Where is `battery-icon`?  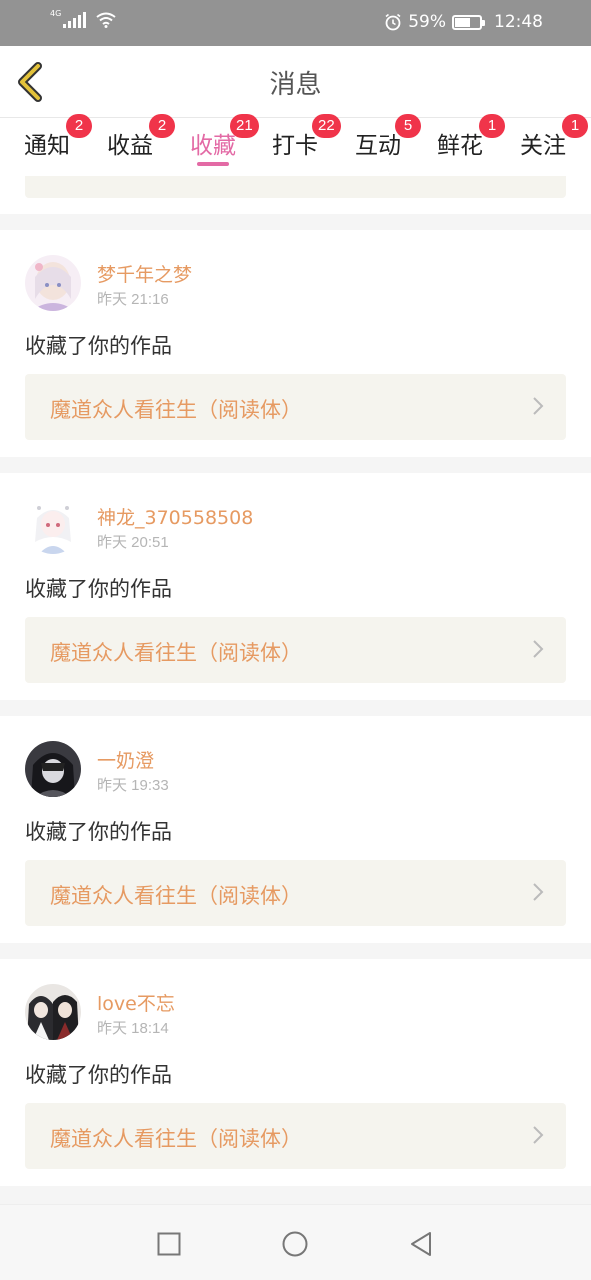 battery-icon is located at coordinates (468, 22).